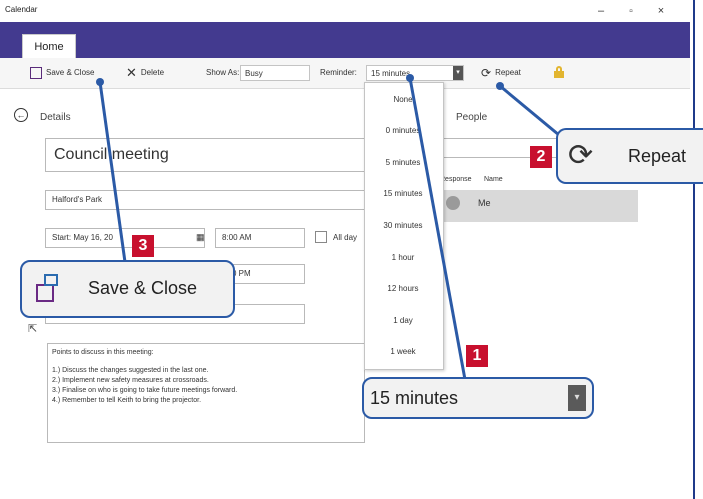 The height and width of the screenshot is (499, 703). Describe the element at coordinates (541, 157) in the screenshot. I see `callout-badge-2: 2` at that location.